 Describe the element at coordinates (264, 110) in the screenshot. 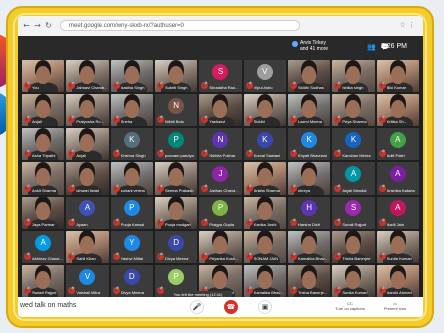

I see `participant-tile: 🎤 Siddhi` at that location.